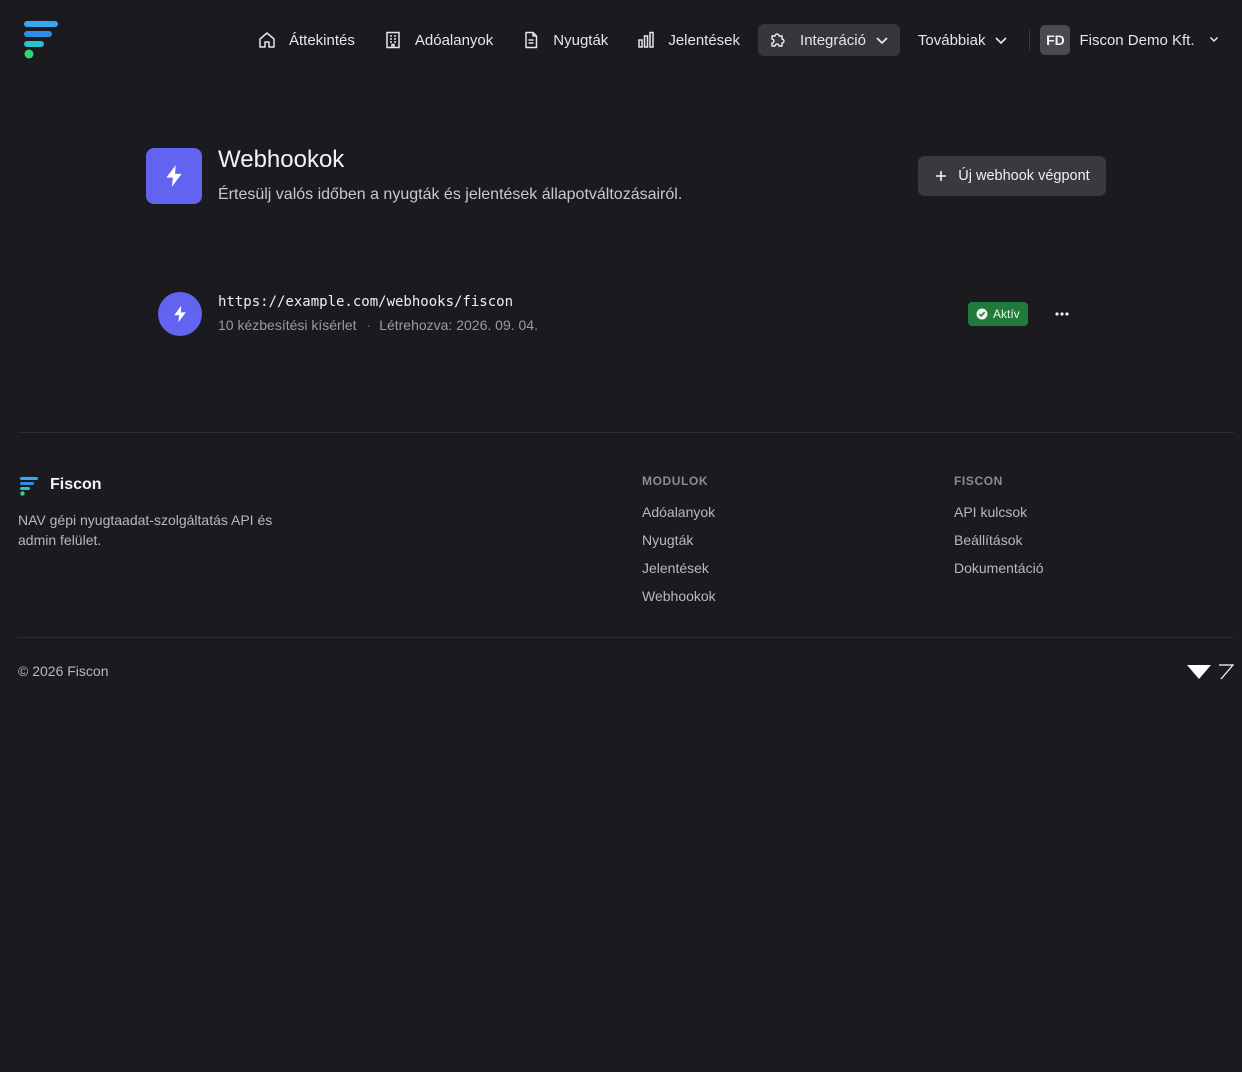 This screenshot has height=1072, width=1242. I want to click on nav-item-label: Nyugták, so click(581, 40).